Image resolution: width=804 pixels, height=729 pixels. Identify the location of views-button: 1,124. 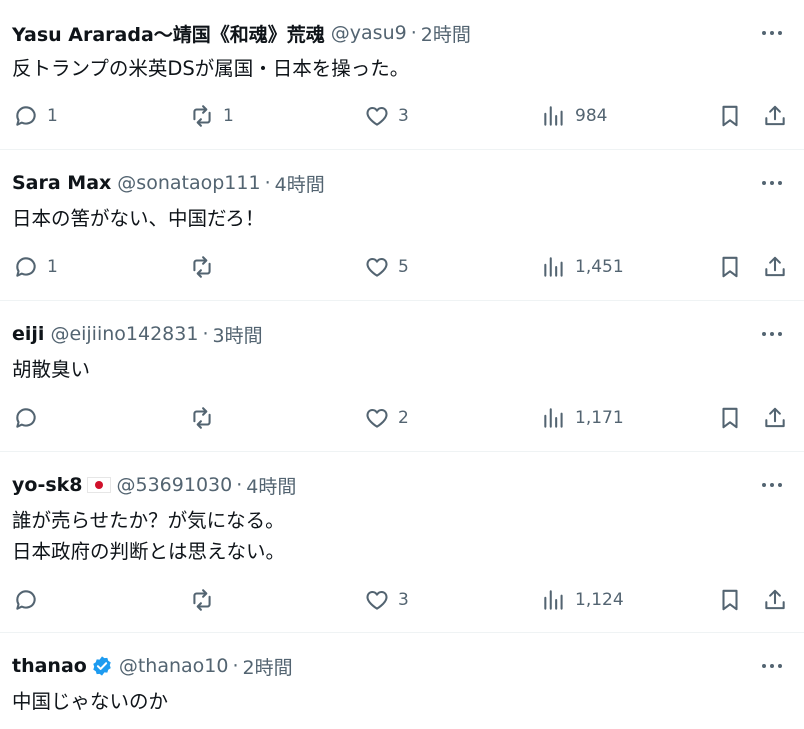
(582, 600).